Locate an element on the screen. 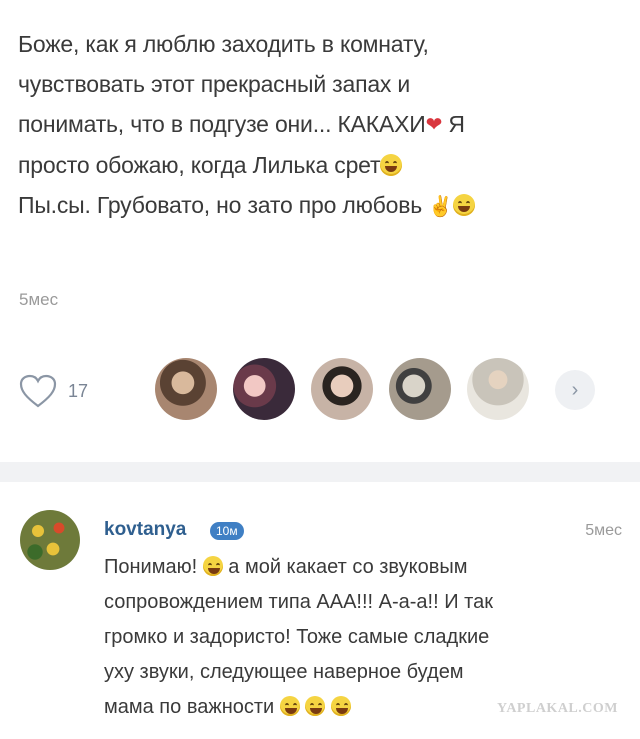 This screenshot has width=640, height=739. comment-author: kovtanya is located at coordinates (145, 530).